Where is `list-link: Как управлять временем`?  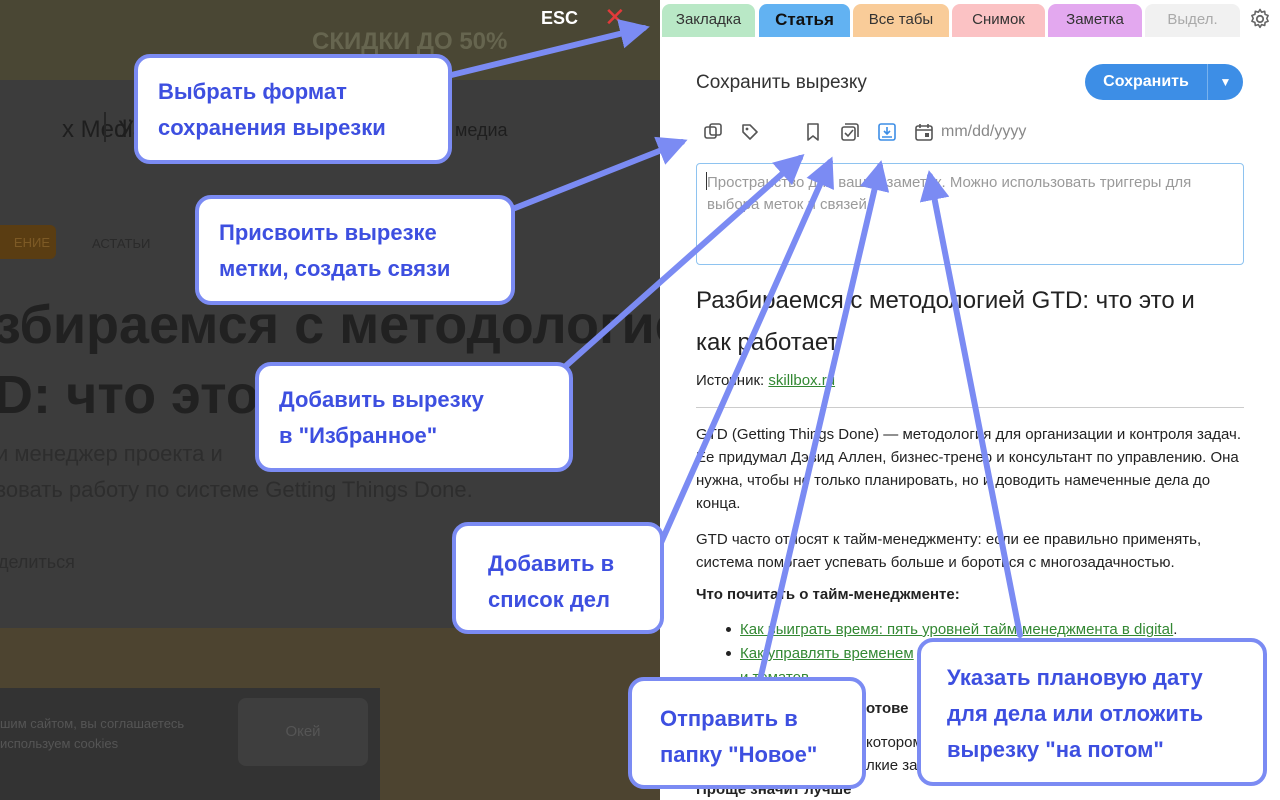
list-link: Как управлять временем is located at coordinates (827, 653).